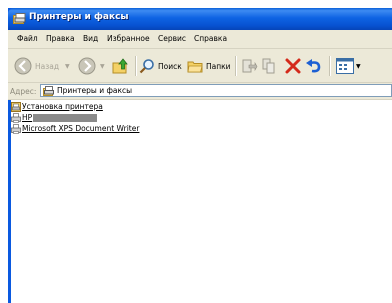 The image size is (392, 303). I want to click on menu-file: Файл, so click(27, 38).